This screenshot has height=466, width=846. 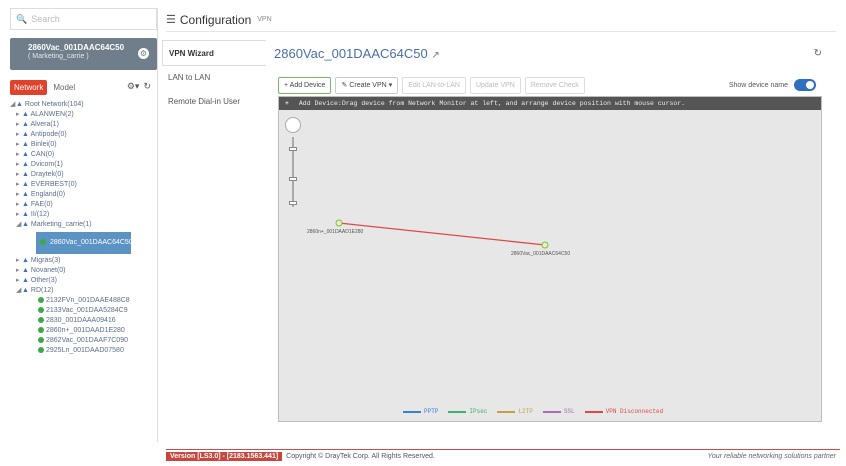 What do you see at coordinates (83, 215) in the screenshot?
I see `tree-item-group: ▸ ▲ II/(12)` at bounding box center [83, 215].